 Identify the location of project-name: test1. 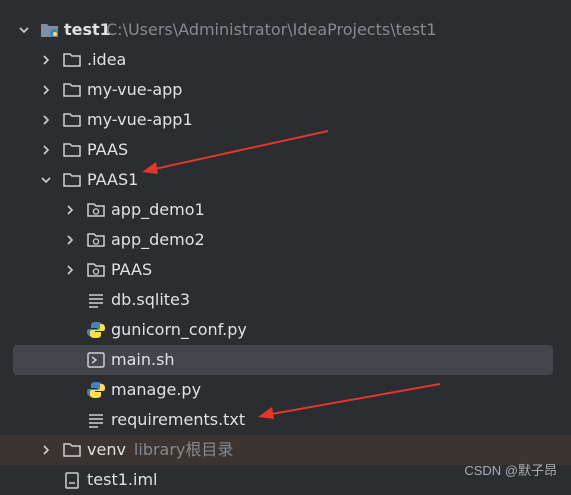
(87, 29).